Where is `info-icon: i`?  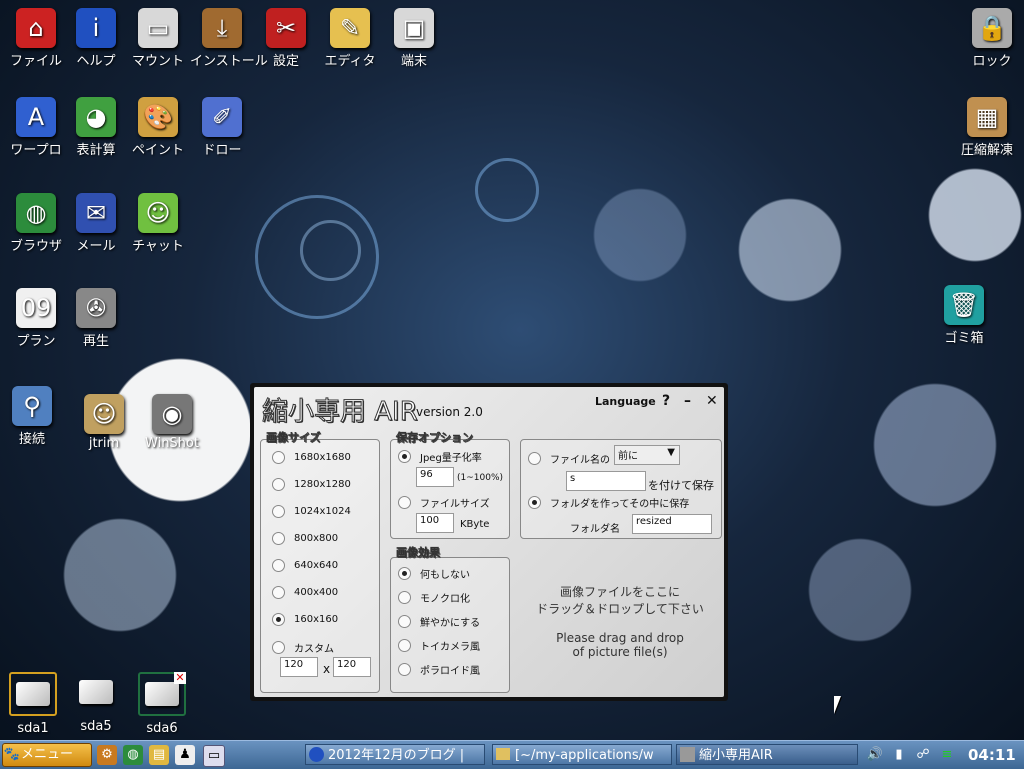 info-icon: i is located at coordinates (96, 28).